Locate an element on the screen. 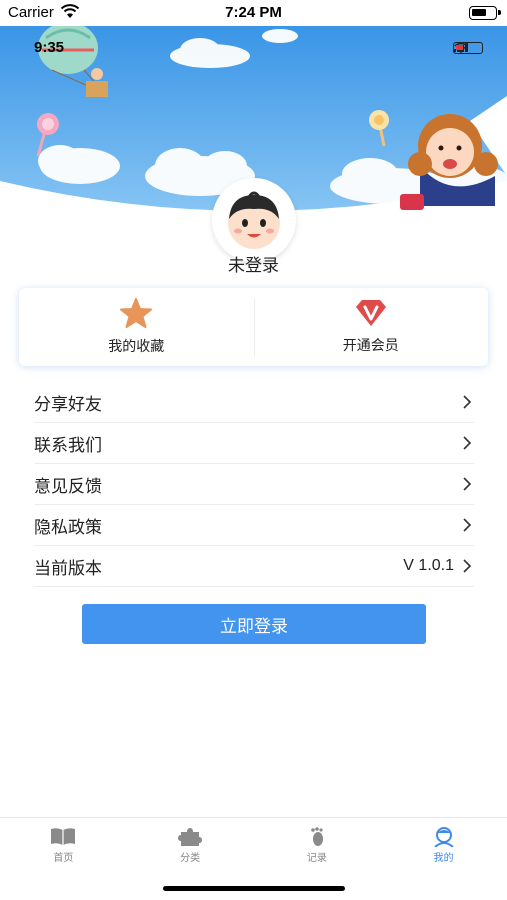  inner-status-time: 9:35 is located at coordinates (49, 47).